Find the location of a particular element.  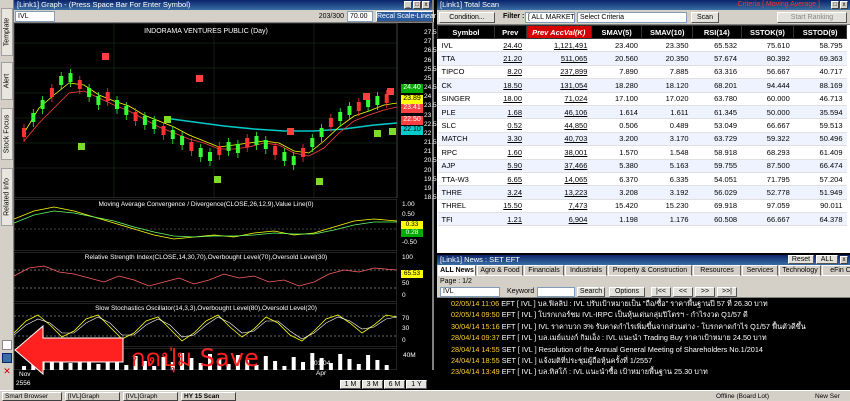

tab-stock-focus: Stock Focus is located at coordinates (7, 134).